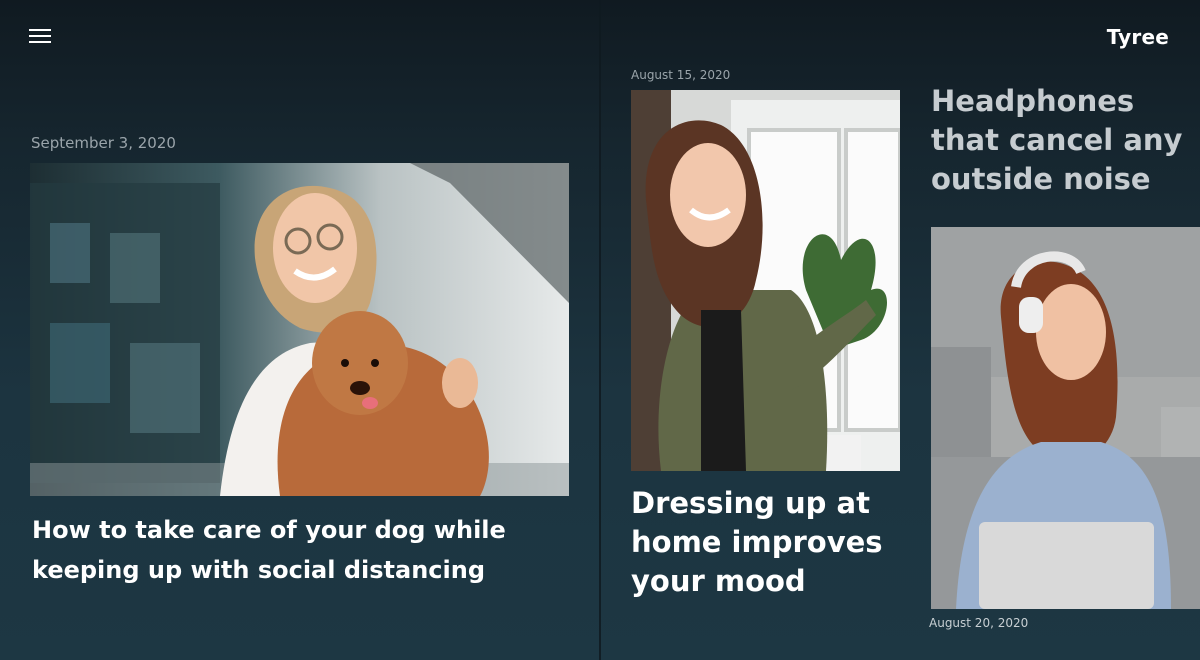 The image size is (1200, 660). I want to click on hamburger-menu-icon, so click(40, 37).